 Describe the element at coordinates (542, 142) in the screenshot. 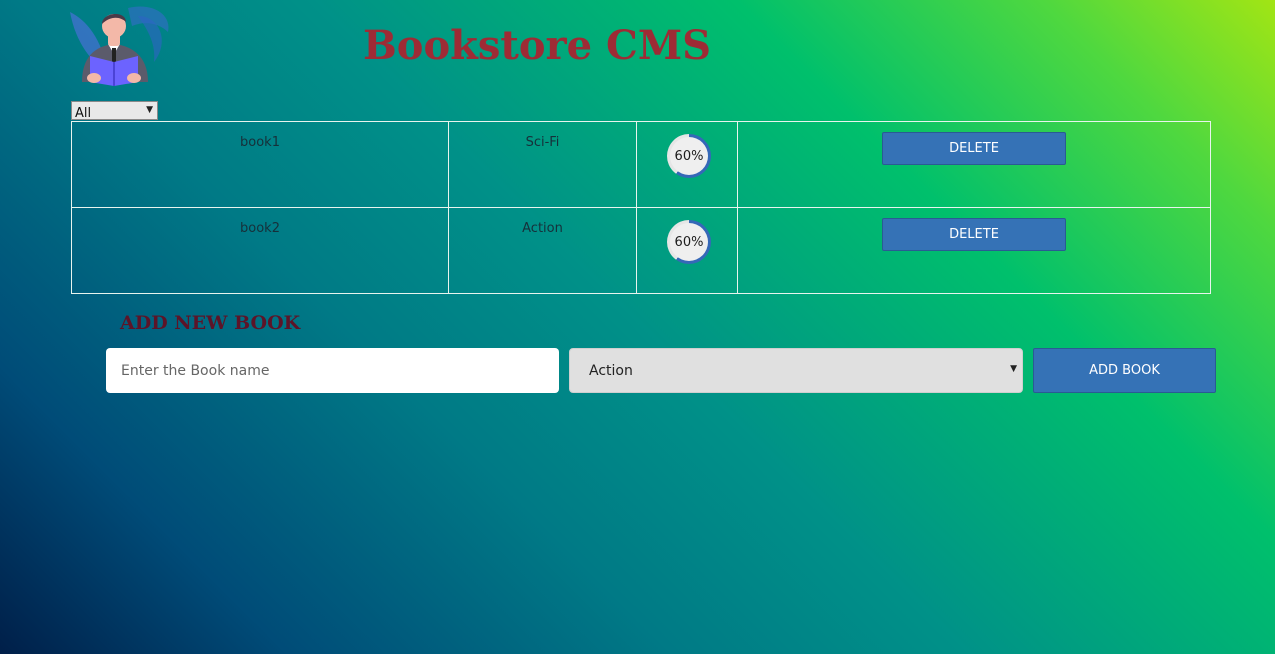

I see `book-category: Sci-Fi` at that location.